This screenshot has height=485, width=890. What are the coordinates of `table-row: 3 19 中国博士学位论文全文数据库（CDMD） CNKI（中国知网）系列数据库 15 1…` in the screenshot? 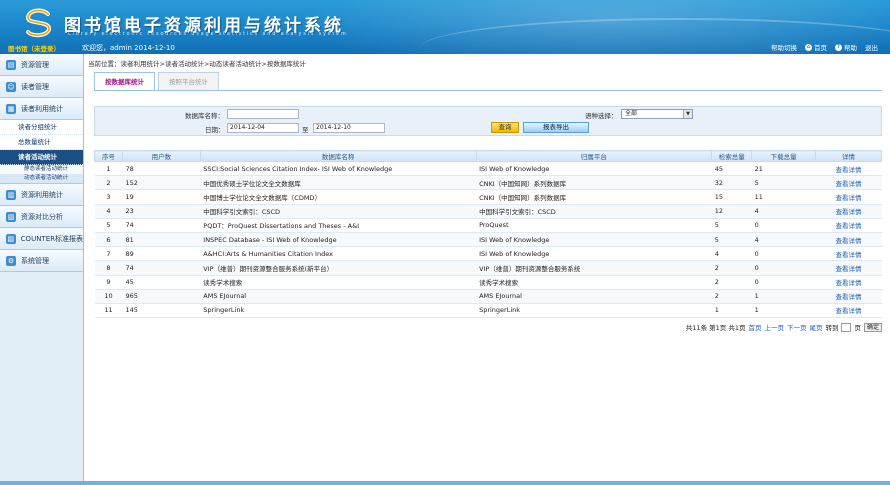 It's located at (488, 197).